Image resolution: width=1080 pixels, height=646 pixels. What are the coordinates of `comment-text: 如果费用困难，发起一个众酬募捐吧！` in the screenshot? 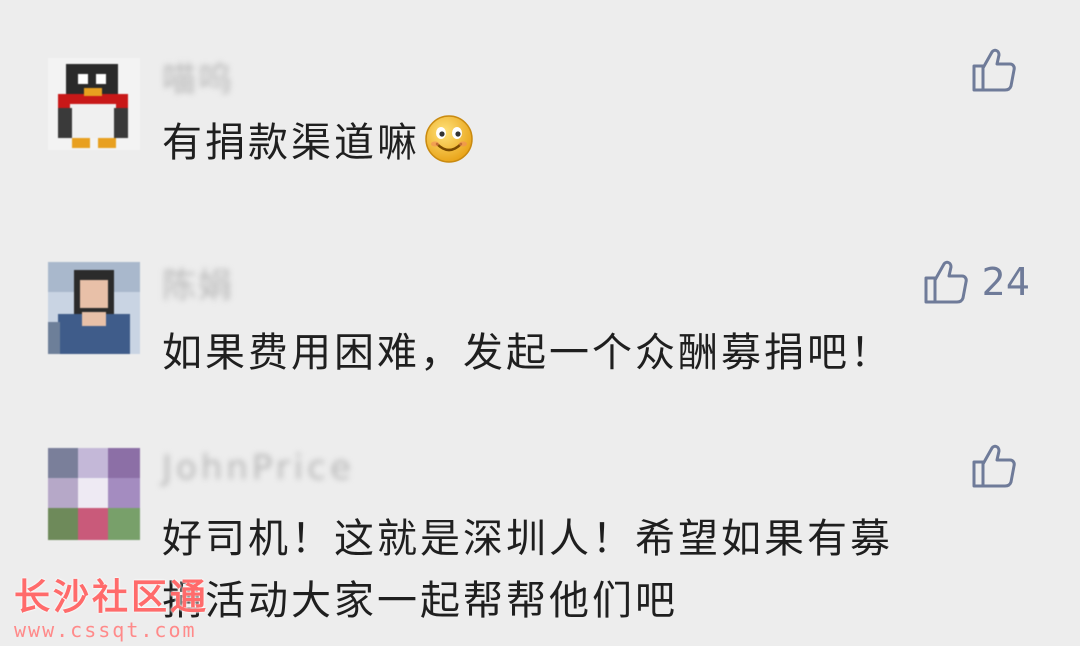 It's located at (527, 353).